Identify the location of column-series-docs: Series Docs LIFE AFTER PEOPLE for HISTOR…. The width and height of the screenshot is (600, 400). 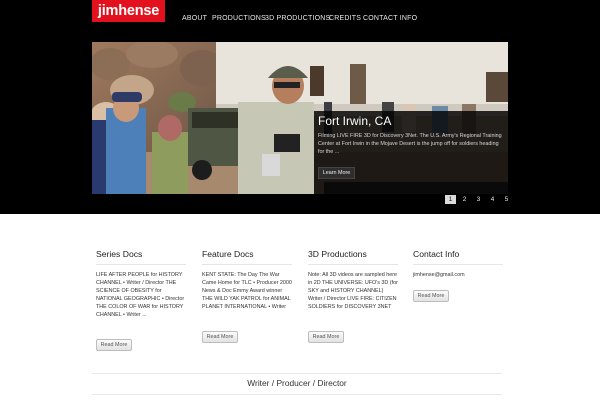
(141, 284).